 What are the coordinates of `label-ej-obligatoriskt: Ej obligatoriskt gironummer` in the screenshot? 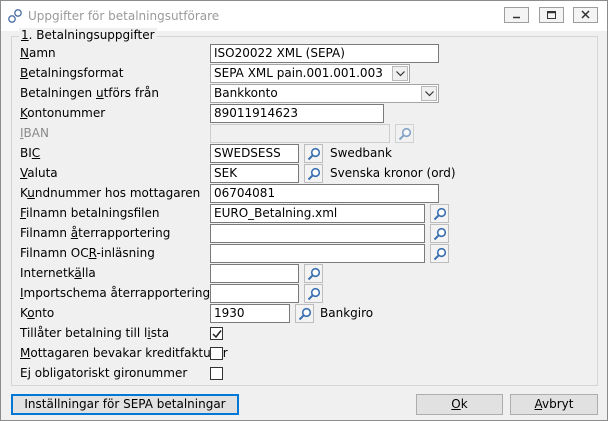 It's located at (104, 373).